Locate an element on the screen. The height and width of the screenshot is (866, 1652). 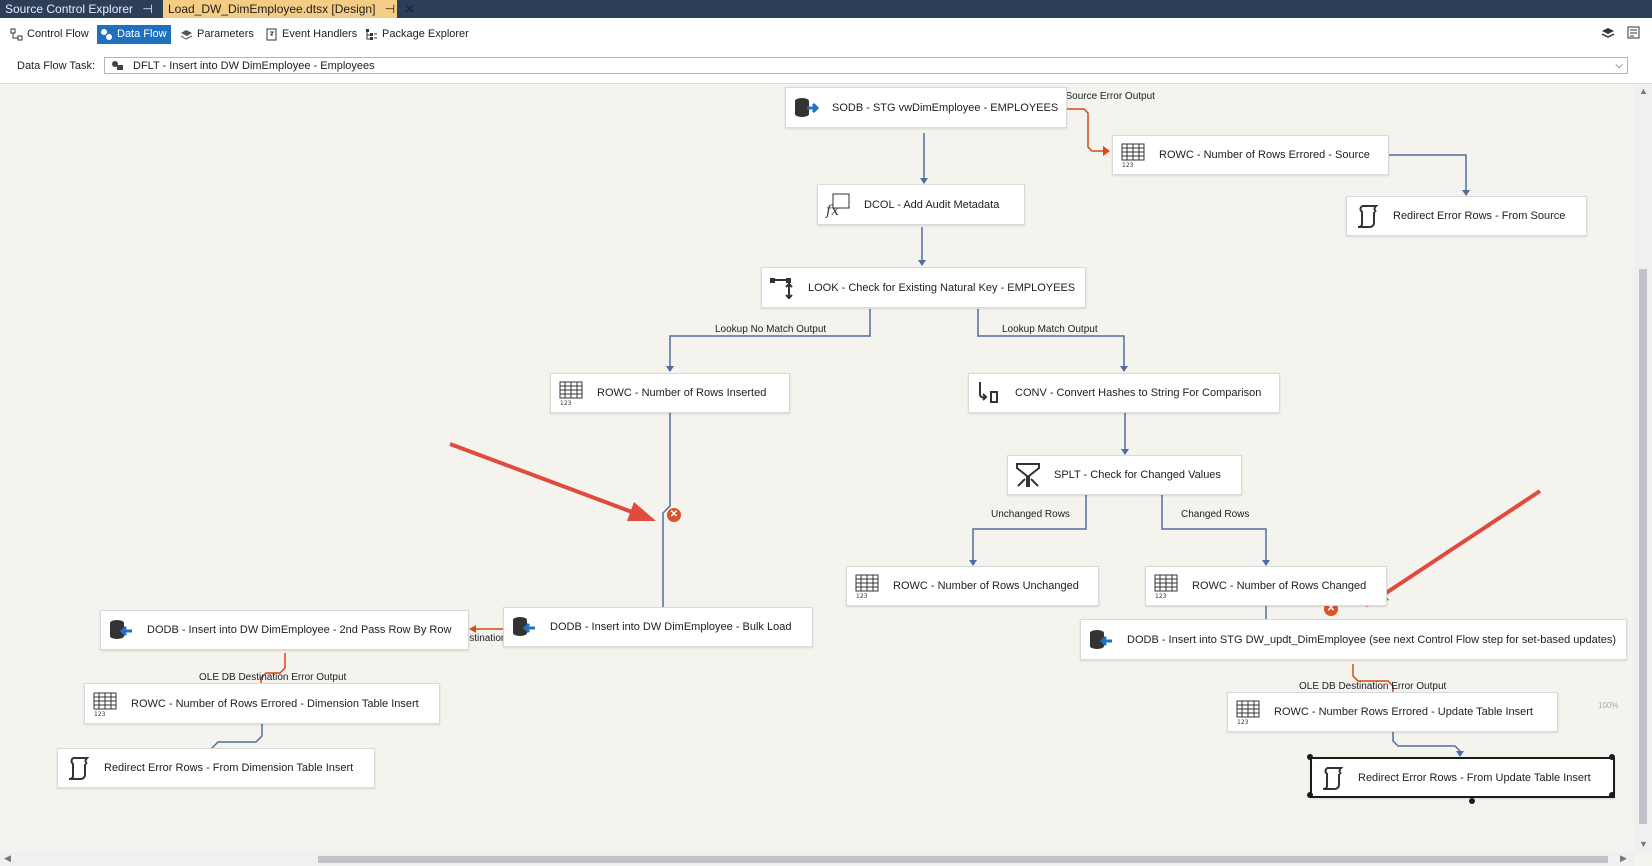
scroll-down-icon: ▼ is located at coordinates (1643, 844).